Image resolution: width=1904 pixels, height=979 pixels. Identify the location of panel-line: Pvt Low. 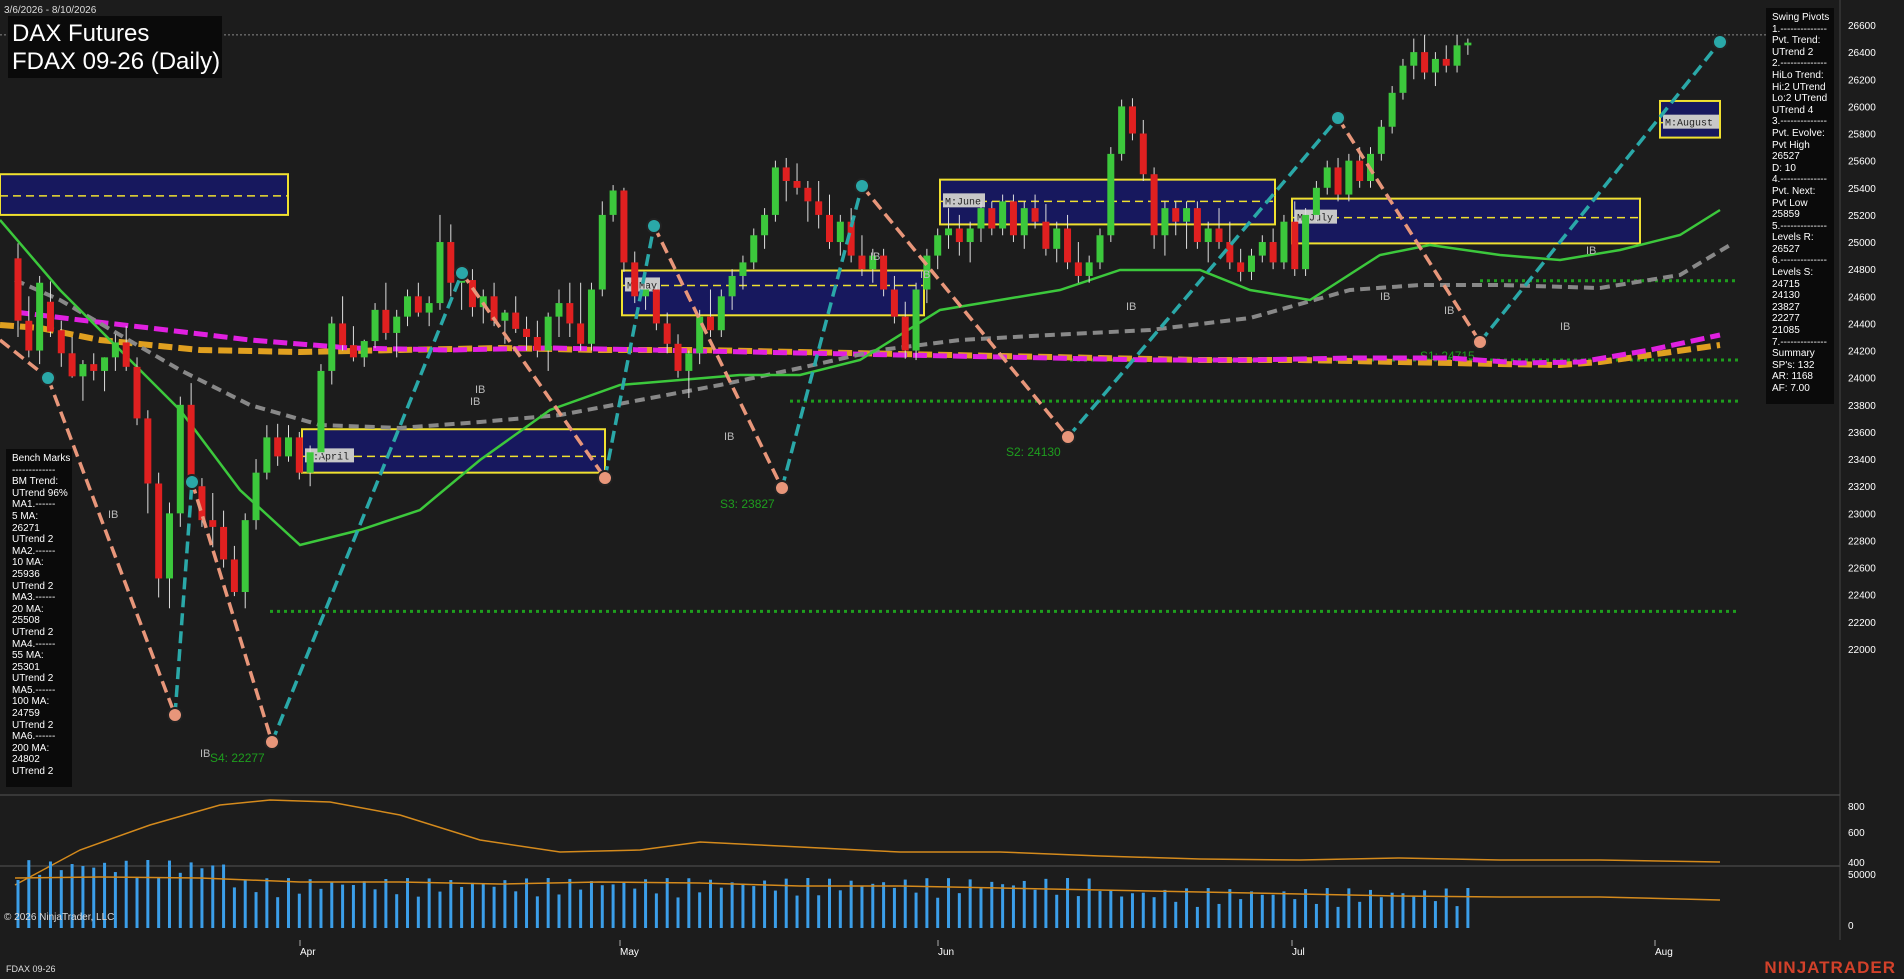
(1790, 203).